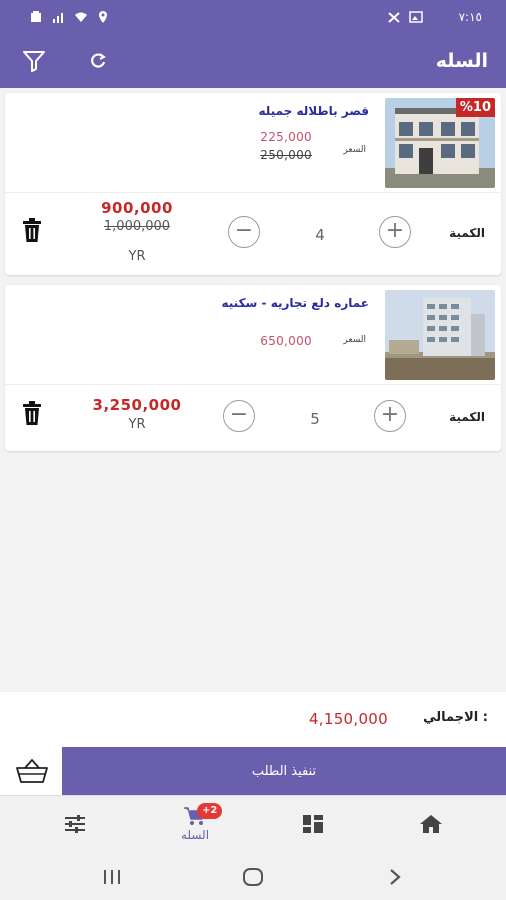  Describe the element at coordinates (36, 16) in the screenshot. I see `storage-icon` at that location.